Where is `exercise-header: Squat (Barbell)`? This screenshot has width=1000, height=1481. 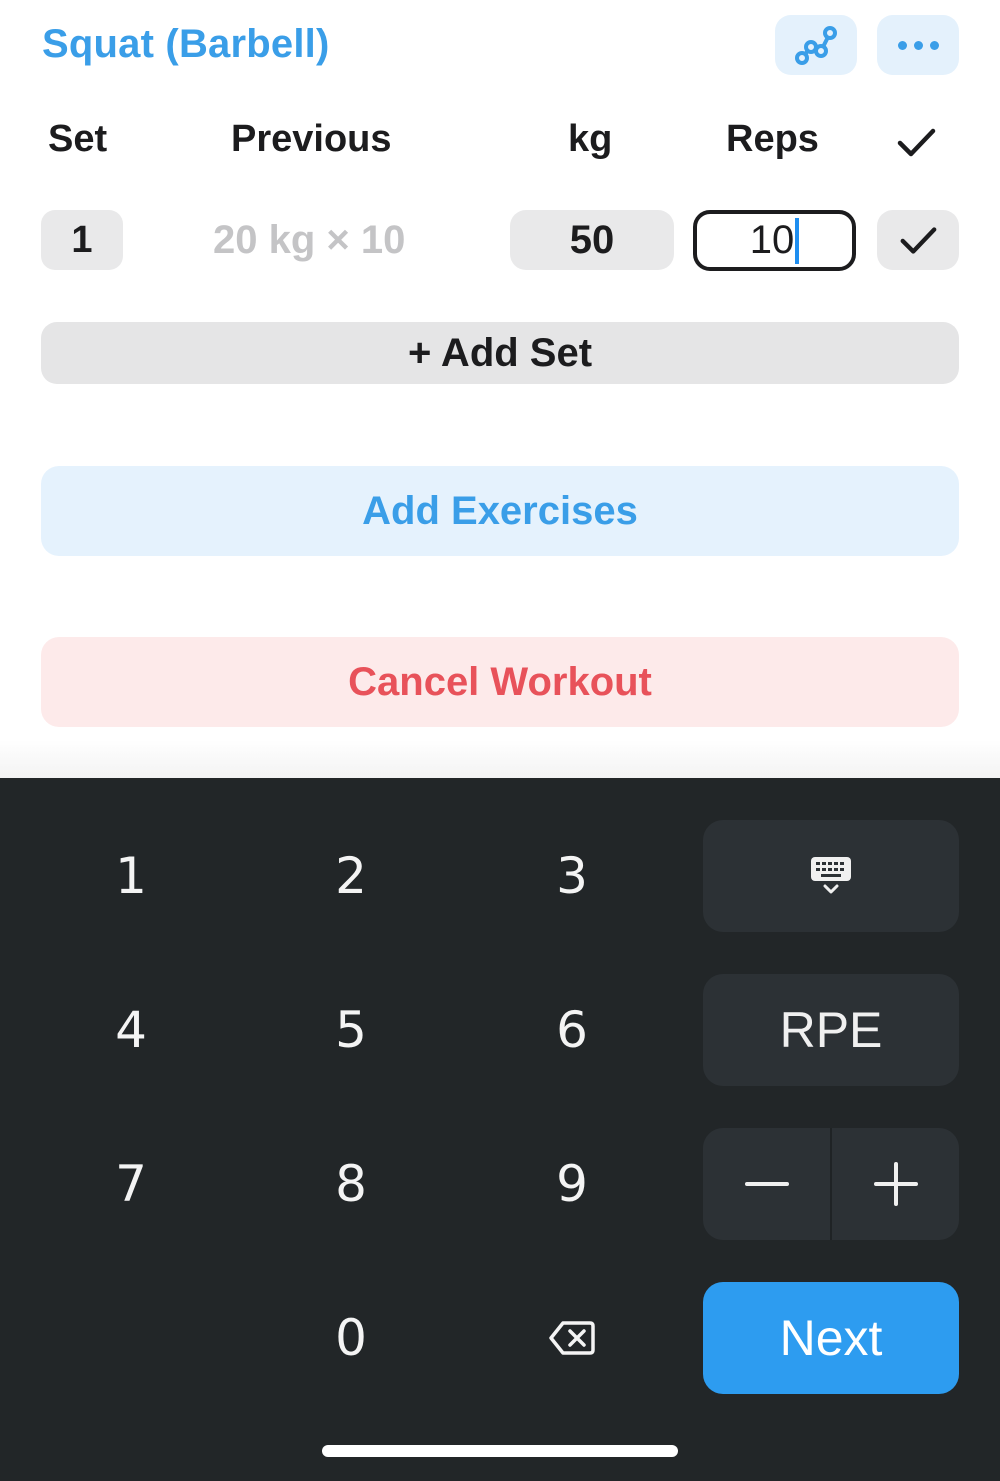 exercise-header: Squat (Barbell) is located at coordinates (500, 47).